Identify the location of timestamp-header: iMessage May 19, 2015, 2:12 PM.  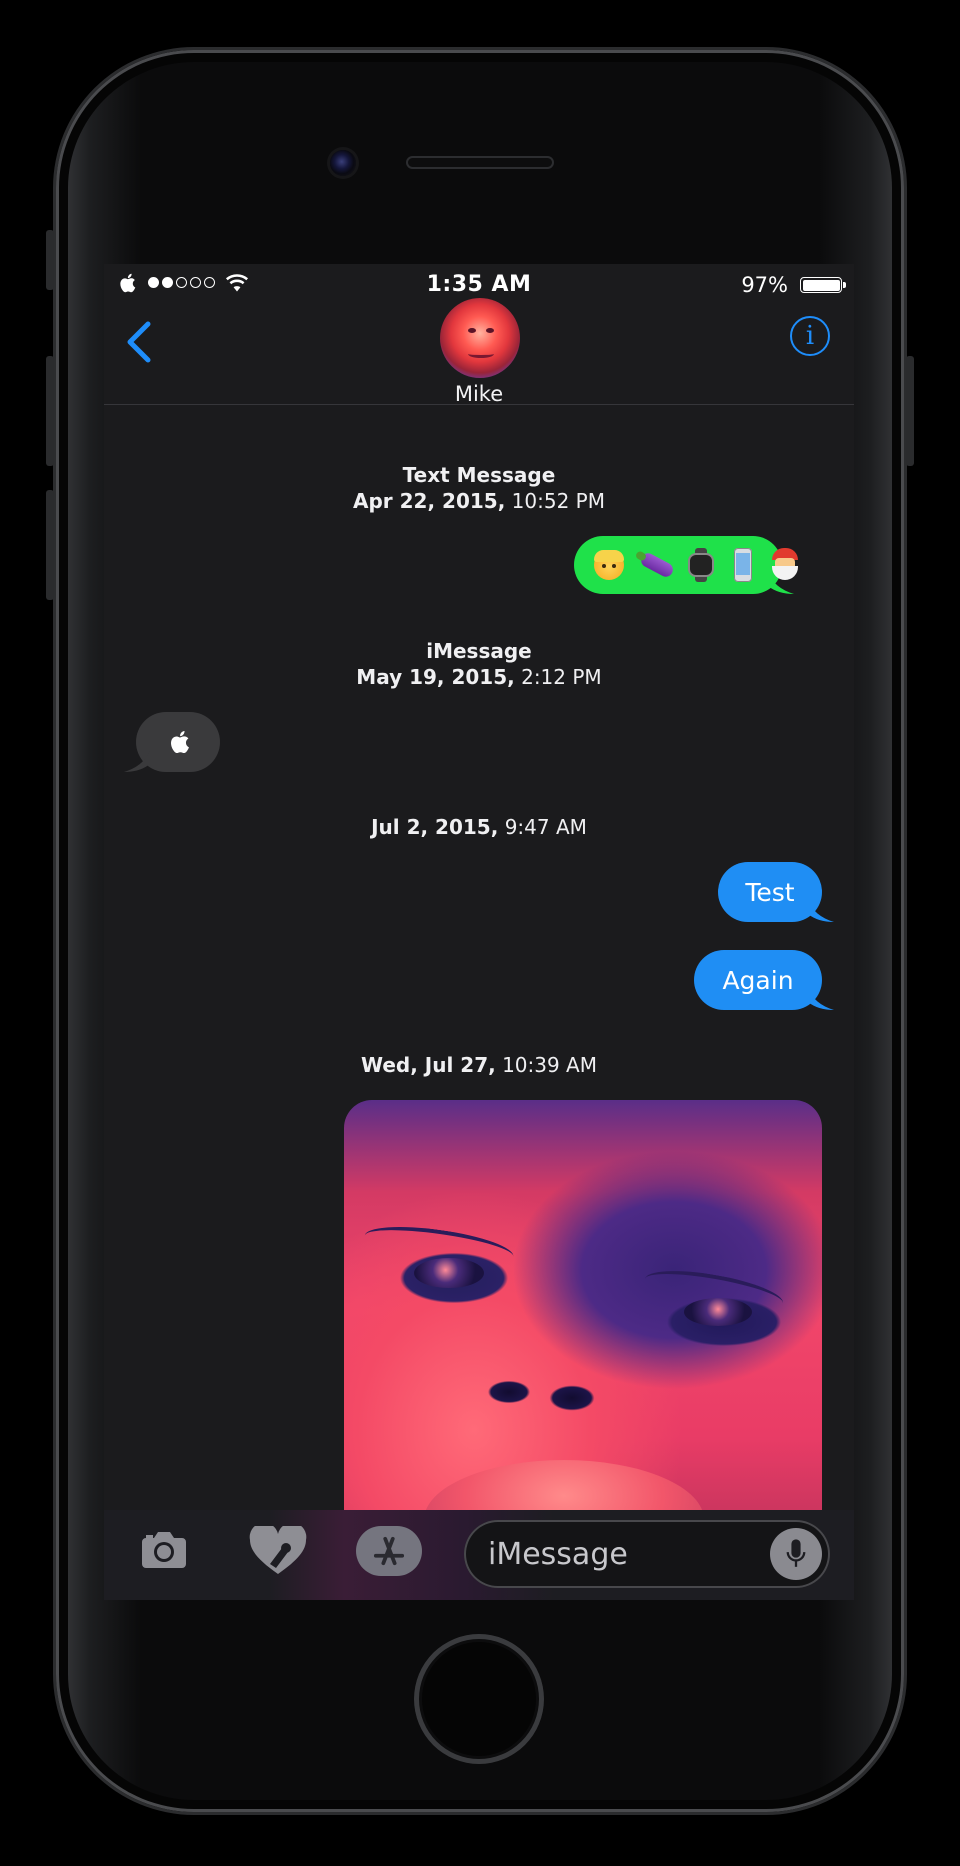
(479, 664).